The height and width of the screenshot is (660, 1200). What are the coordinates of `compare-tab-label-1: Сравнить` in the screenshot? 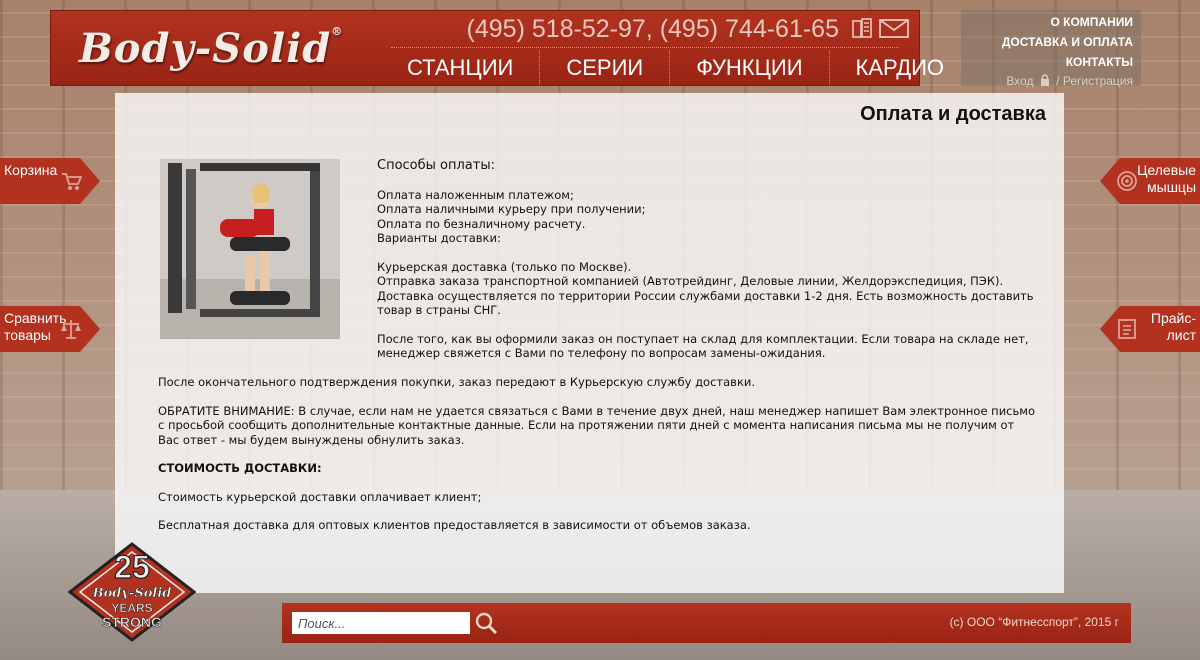 It's located at (35, 318).